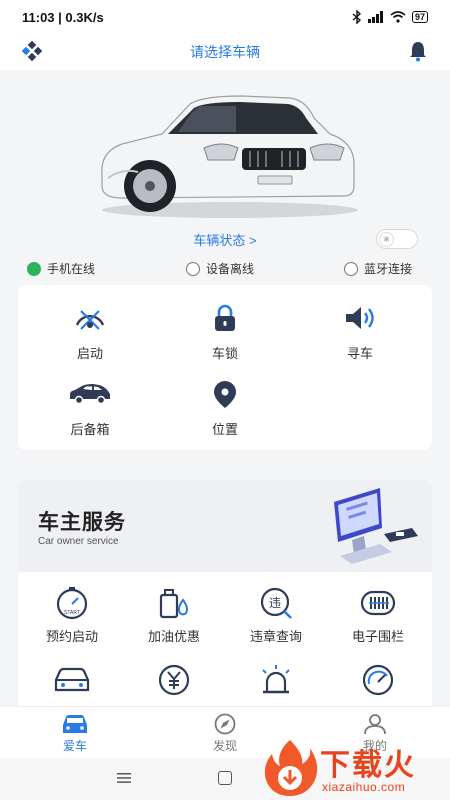 The height and width of the screenshot is (800, 450). Describe the element at coordinates (378, 603) in the screenshot. I see `fence-icon` at that location.